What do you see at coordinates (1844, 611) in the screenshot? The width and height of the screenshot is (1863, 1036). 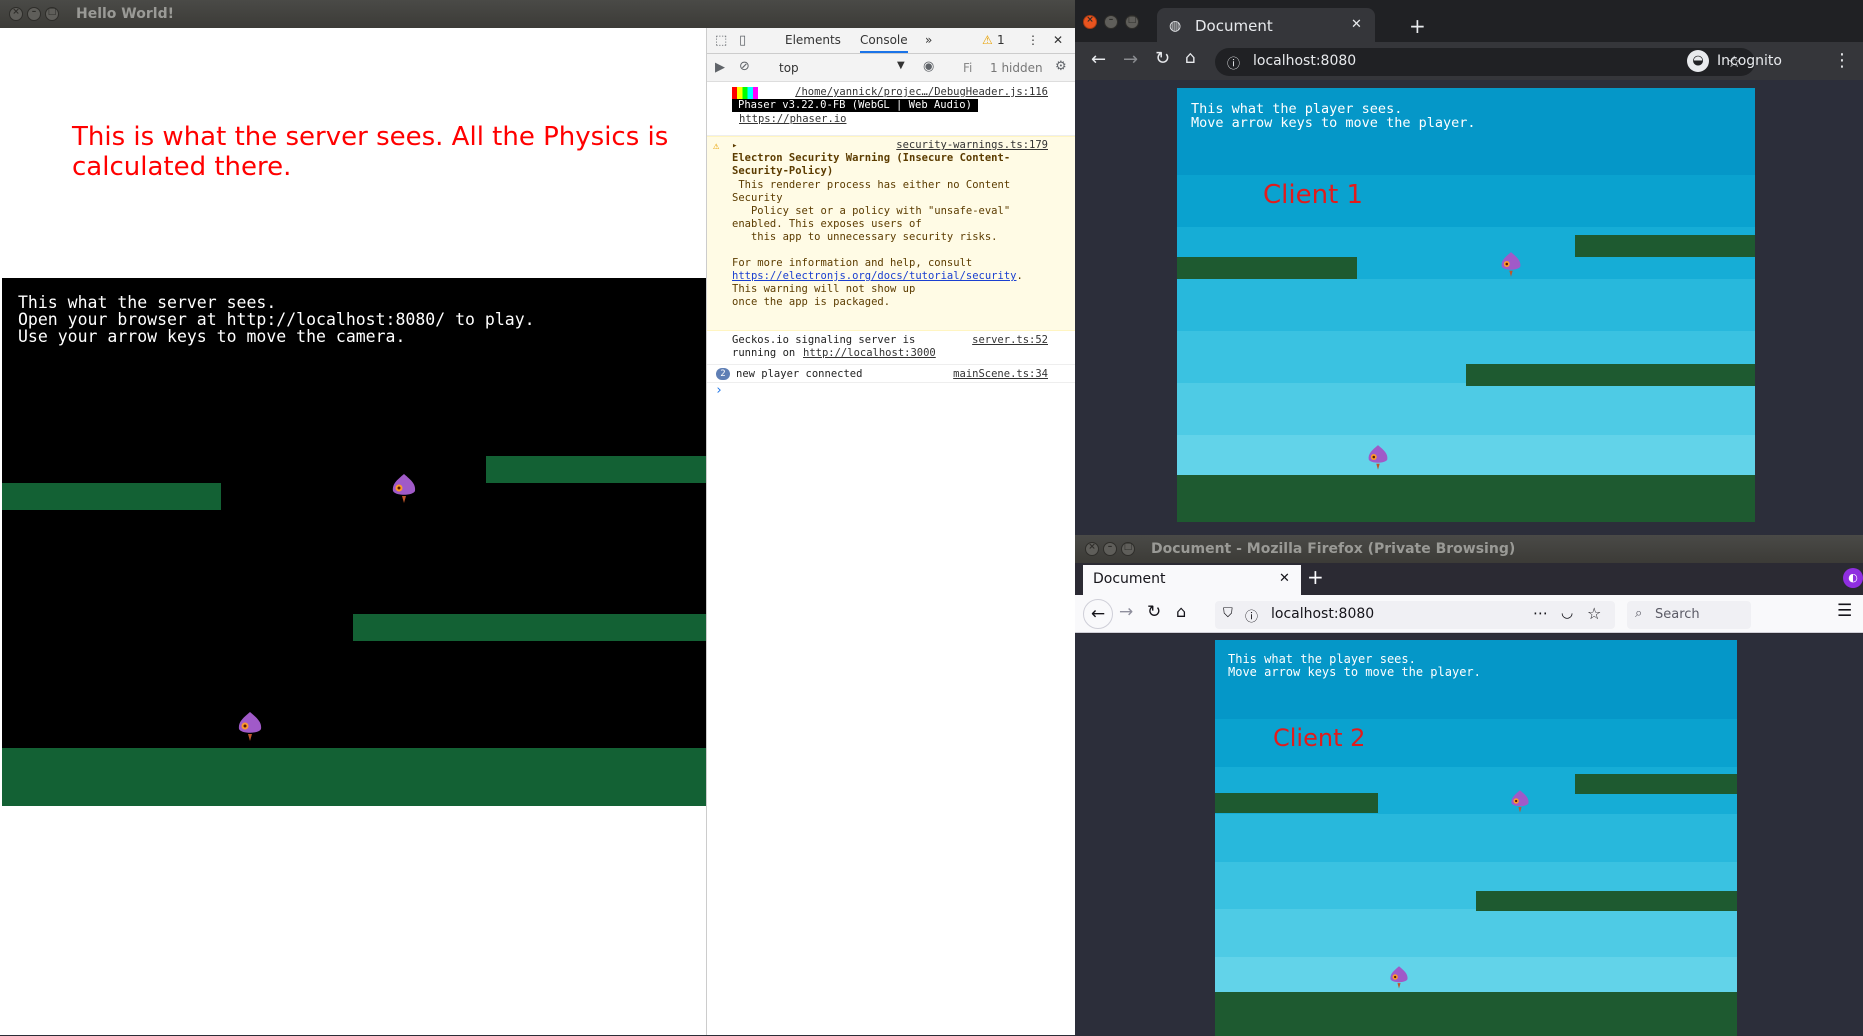 I see `menu-icon: ☰` at bounding box center [1844, 611].